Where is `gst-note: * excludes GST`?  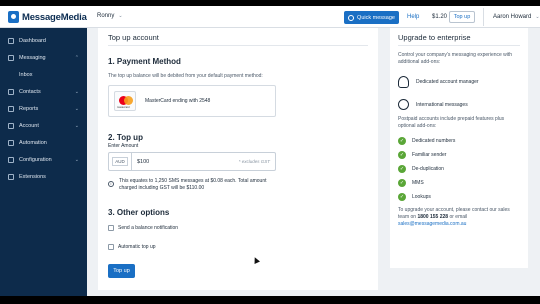 gst-note: * excludes GST is located at coordinates (254, 161).